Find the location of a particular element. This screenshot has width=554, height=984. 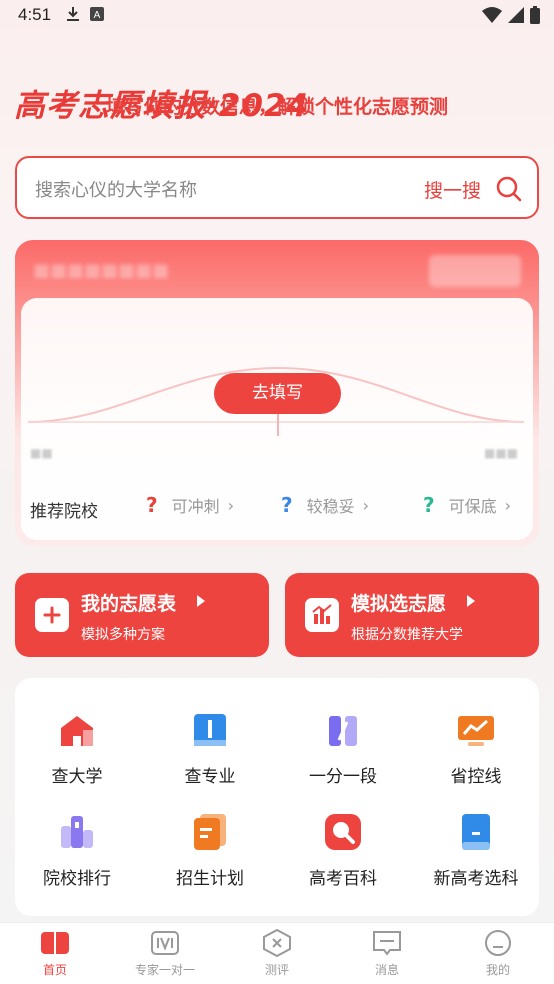

simulate-choose-card: 模拟选志愿 根据分数推荐大学 is located at coordinates (412, 615).